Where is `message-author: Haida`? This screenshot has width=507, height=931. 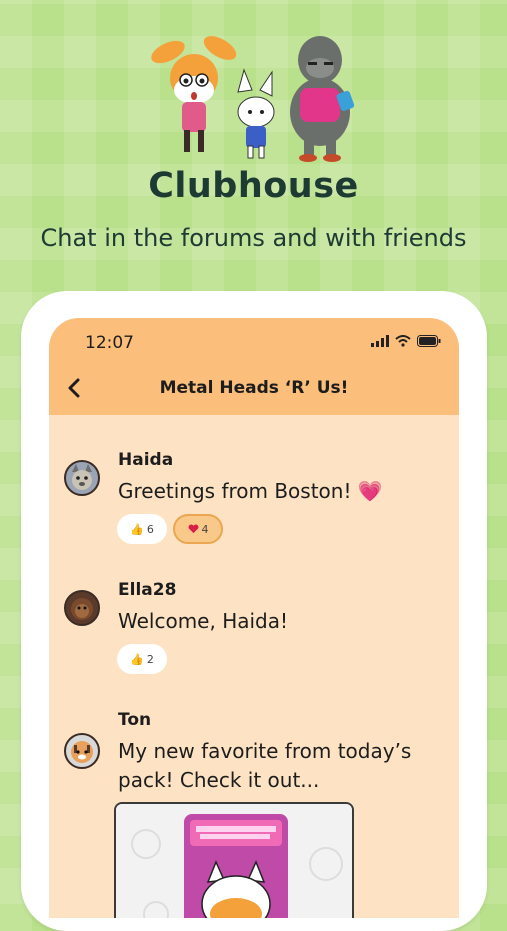 message-author: Haida is located at coordinates (146, 460).